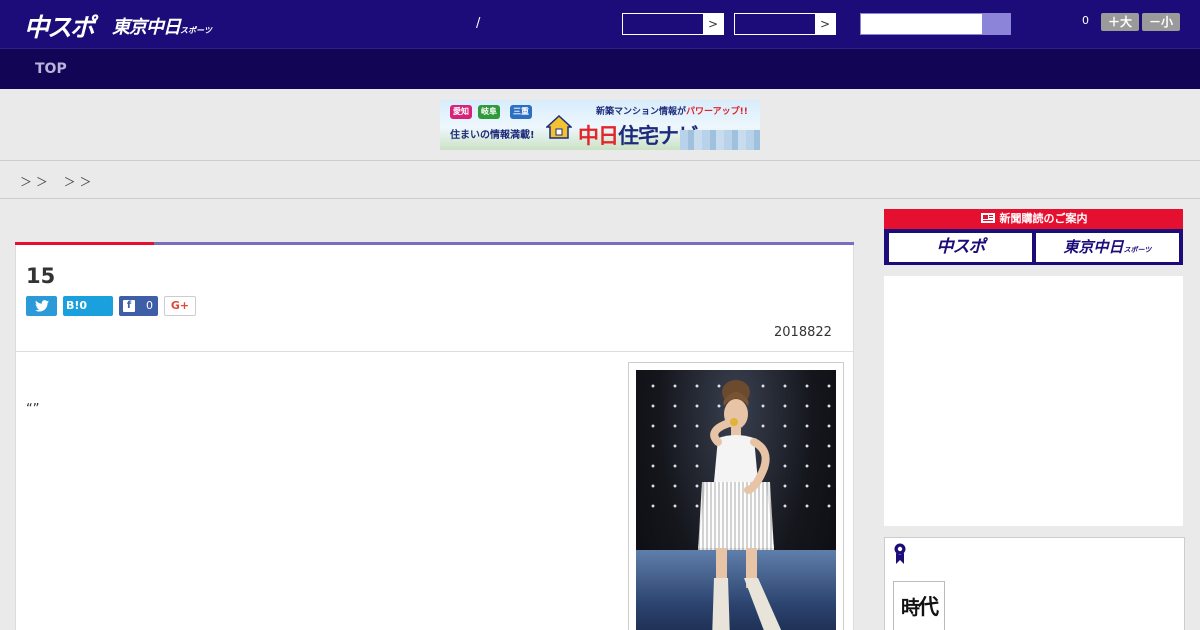  Describe the element at coordinates (461, 112) in the screenshot. I see `banner-tag-aichi: 愛知` at that location.